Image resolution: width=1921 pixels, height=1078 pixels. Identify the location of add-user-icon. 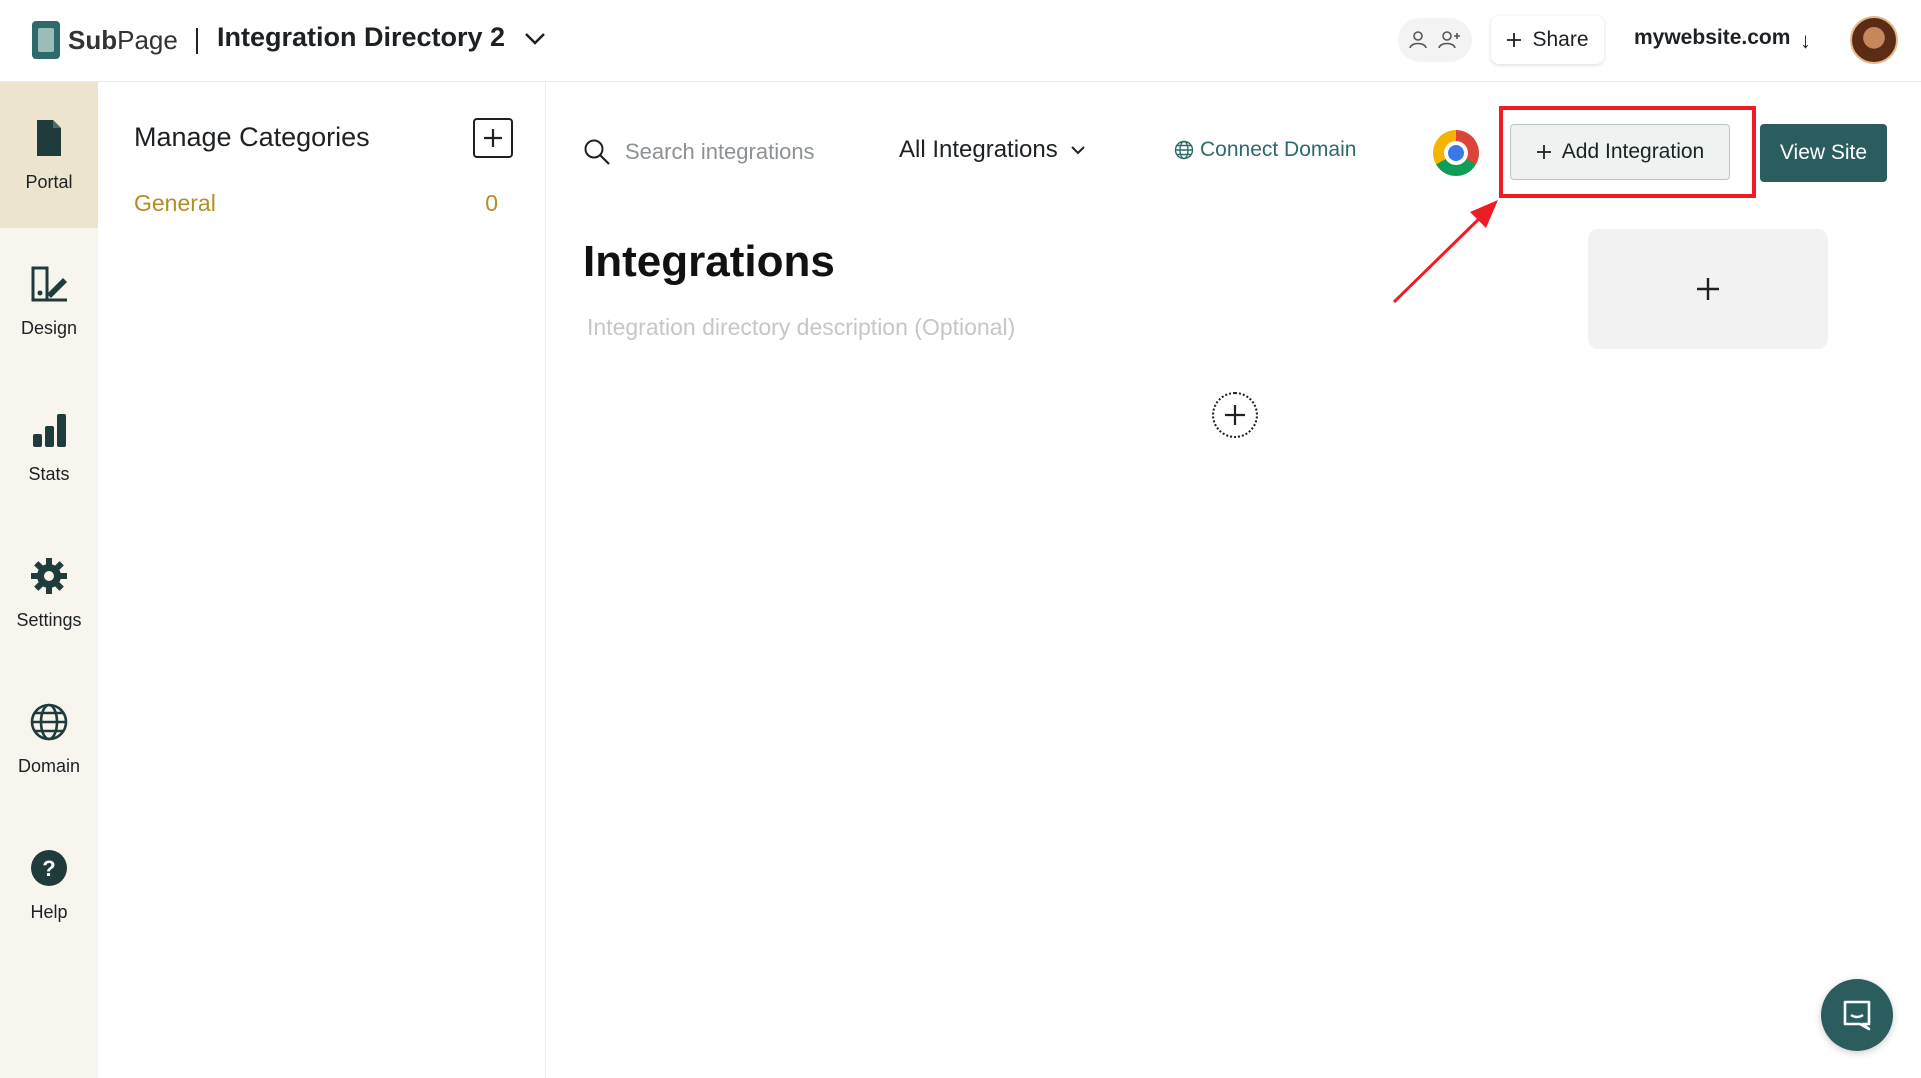
(1449, 40).